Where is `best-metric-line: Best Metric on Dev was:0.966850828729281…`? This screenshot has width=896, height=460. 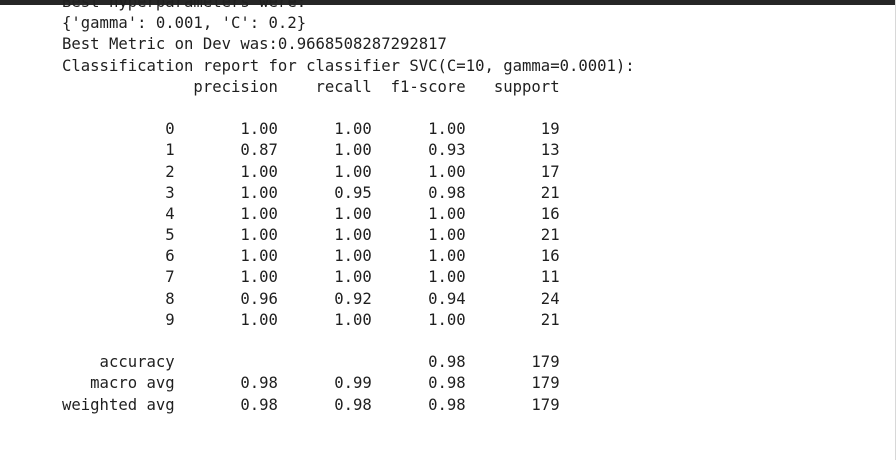 best-metric-line: Best Metric on Dev was:0.966850828729281… is located at coordinates (254, 44).